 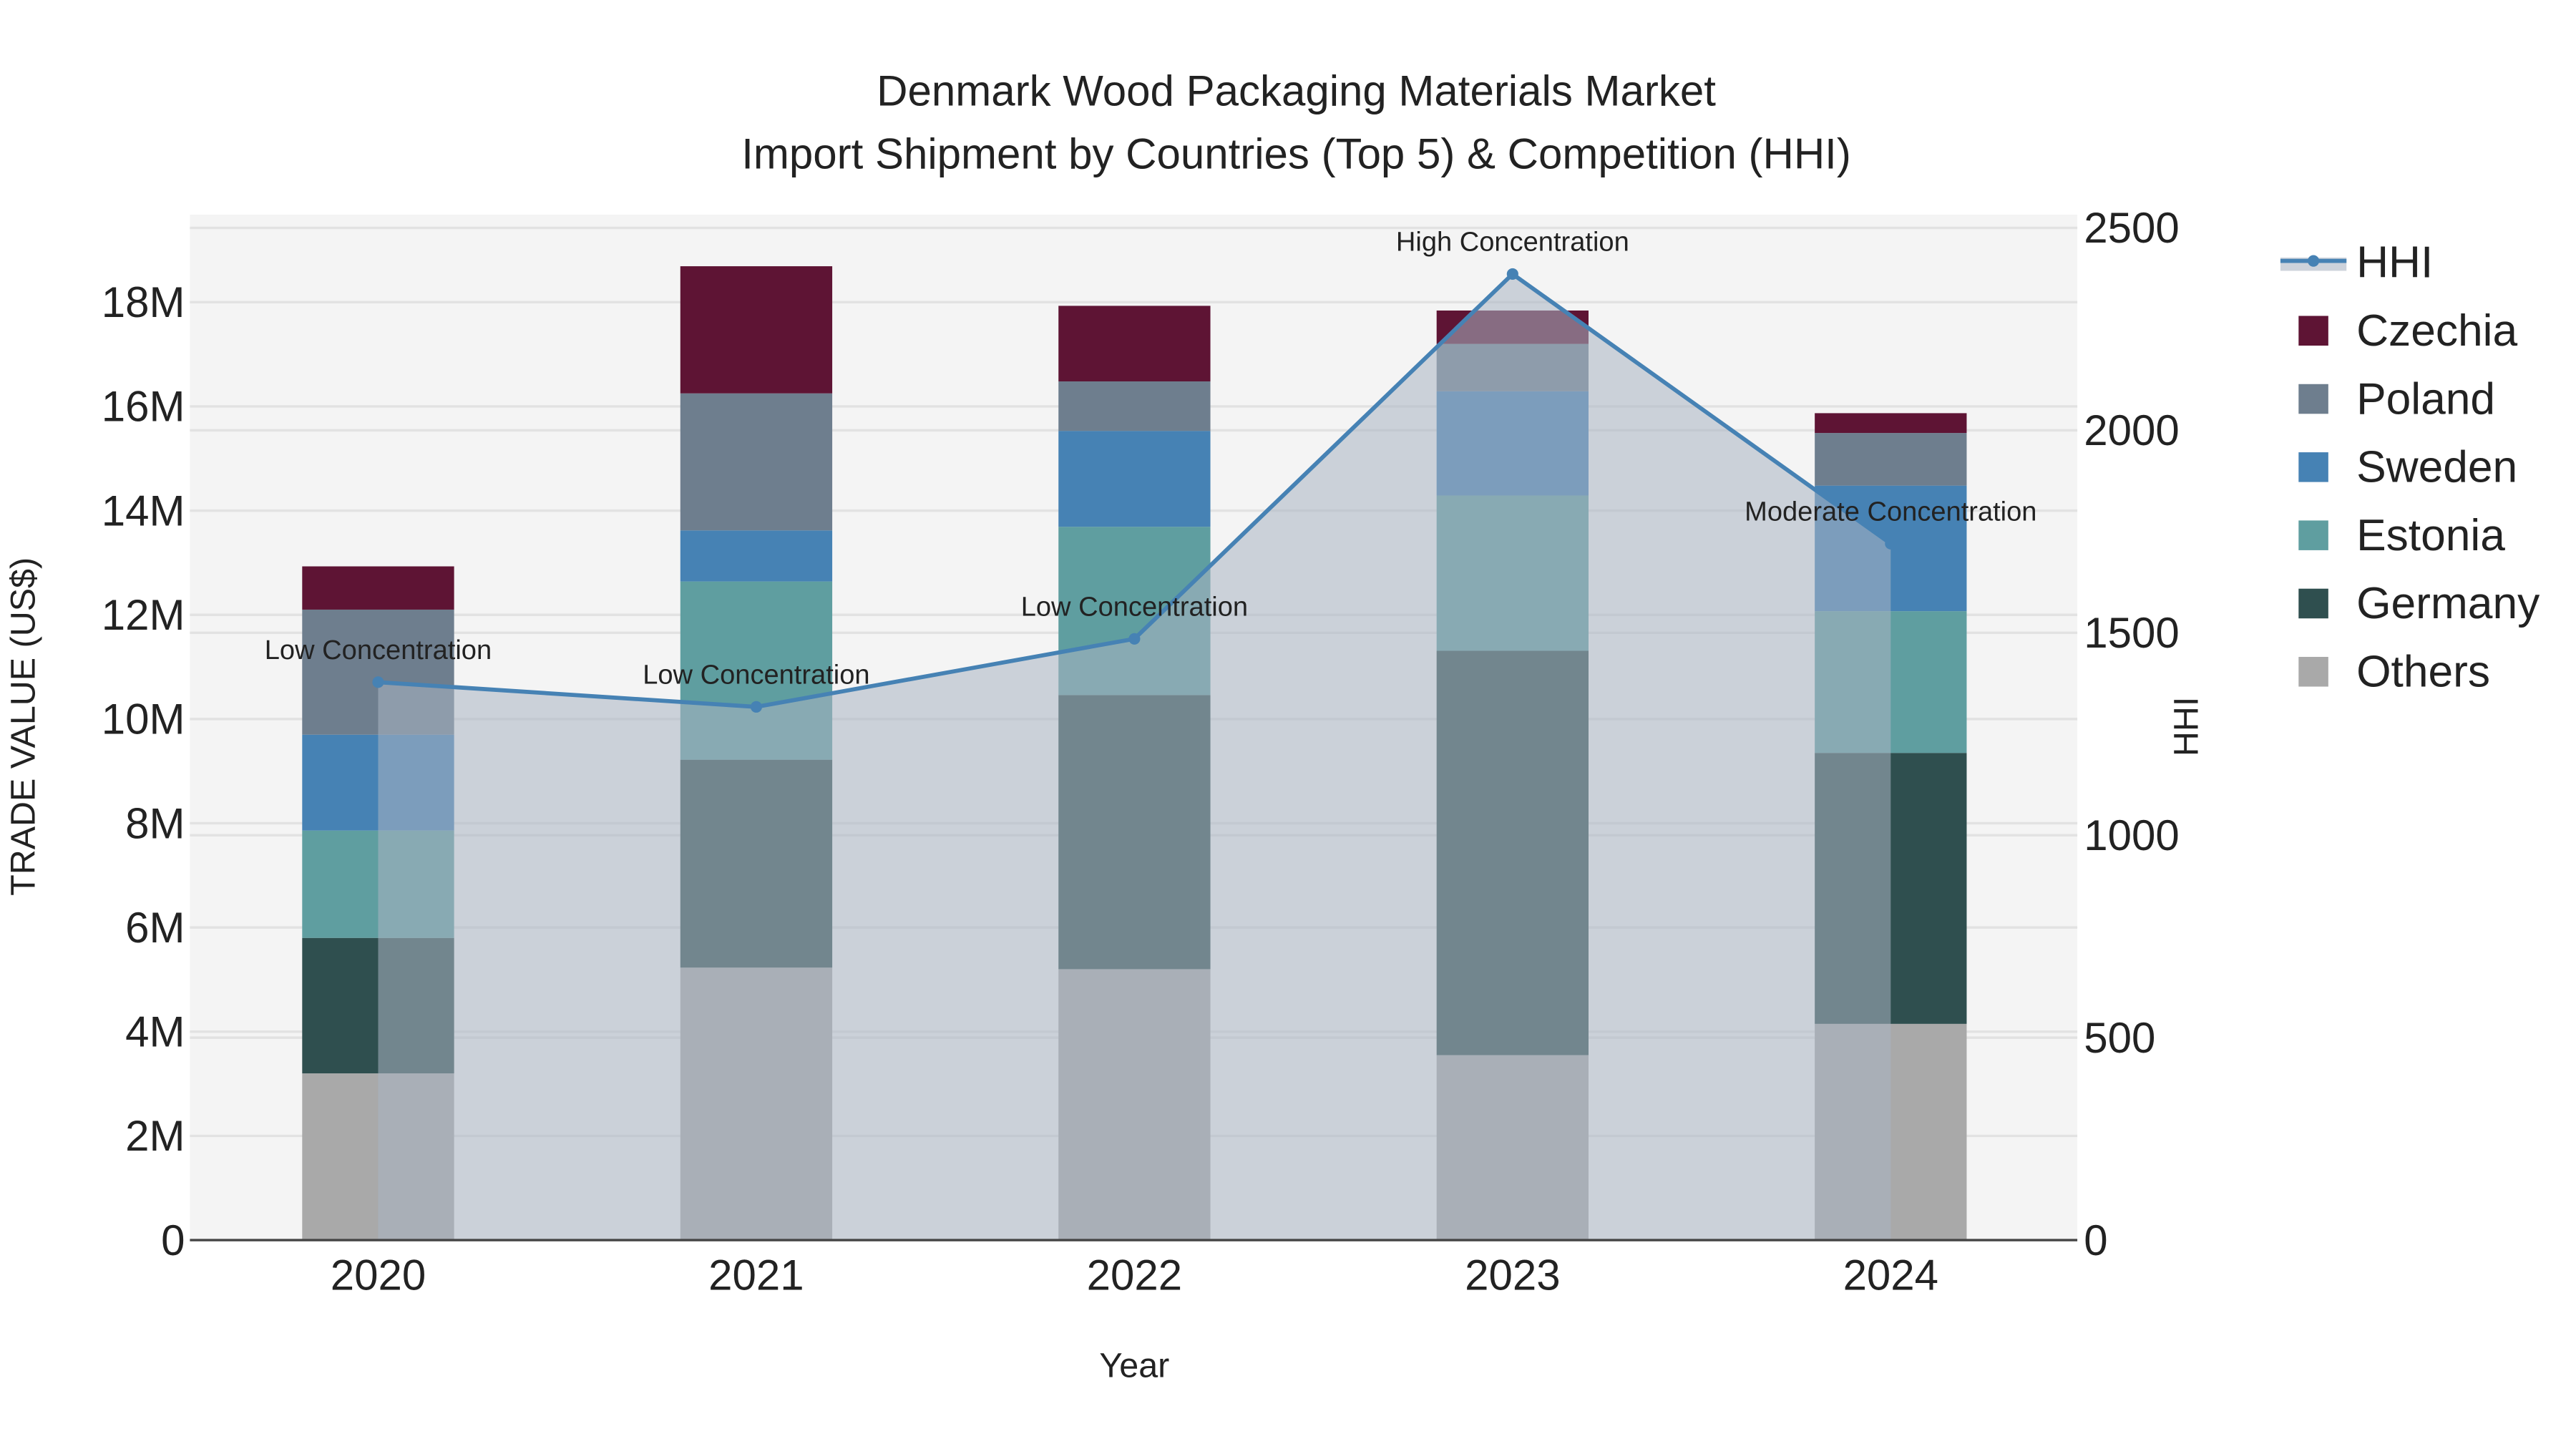 I want to click on y-tick-label: 14M, so click(x=143, y=511).